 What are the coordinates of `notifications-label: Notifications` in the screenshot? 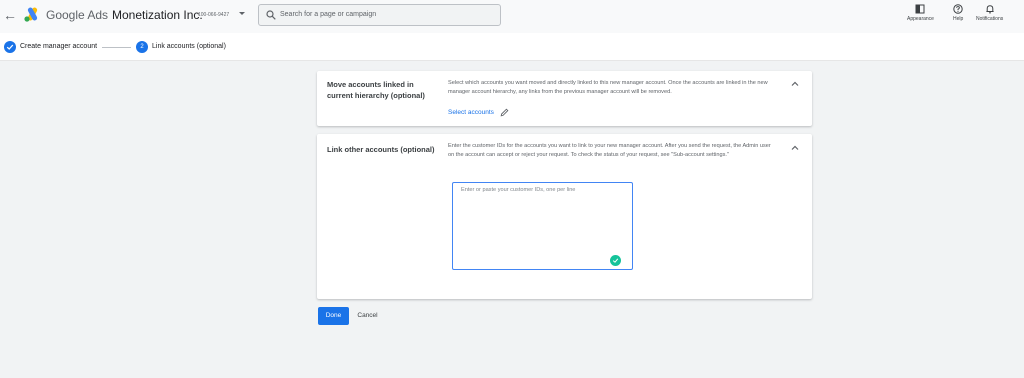 It's located at (990, 19).